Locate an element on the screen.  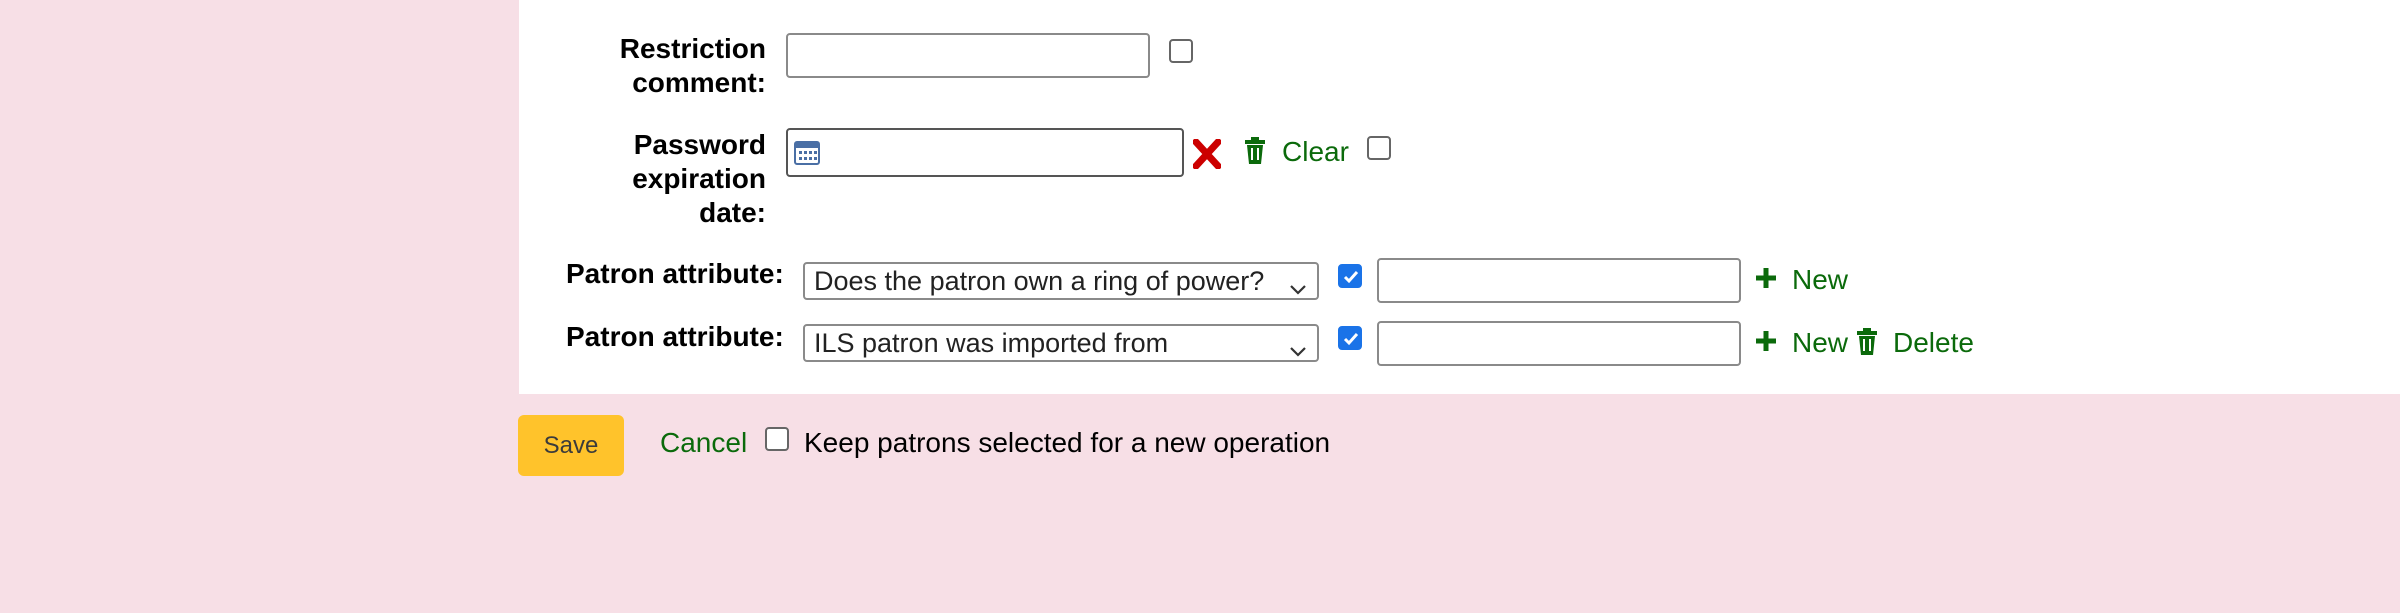
patron-attribute-selected-value: ILS patron was imported from is located at coordinates (991, 343).